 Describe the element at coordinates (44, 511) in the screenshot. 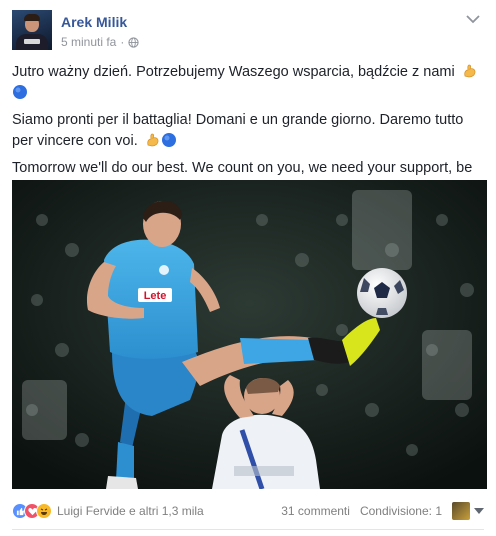

I see `haha-icon` at that location.